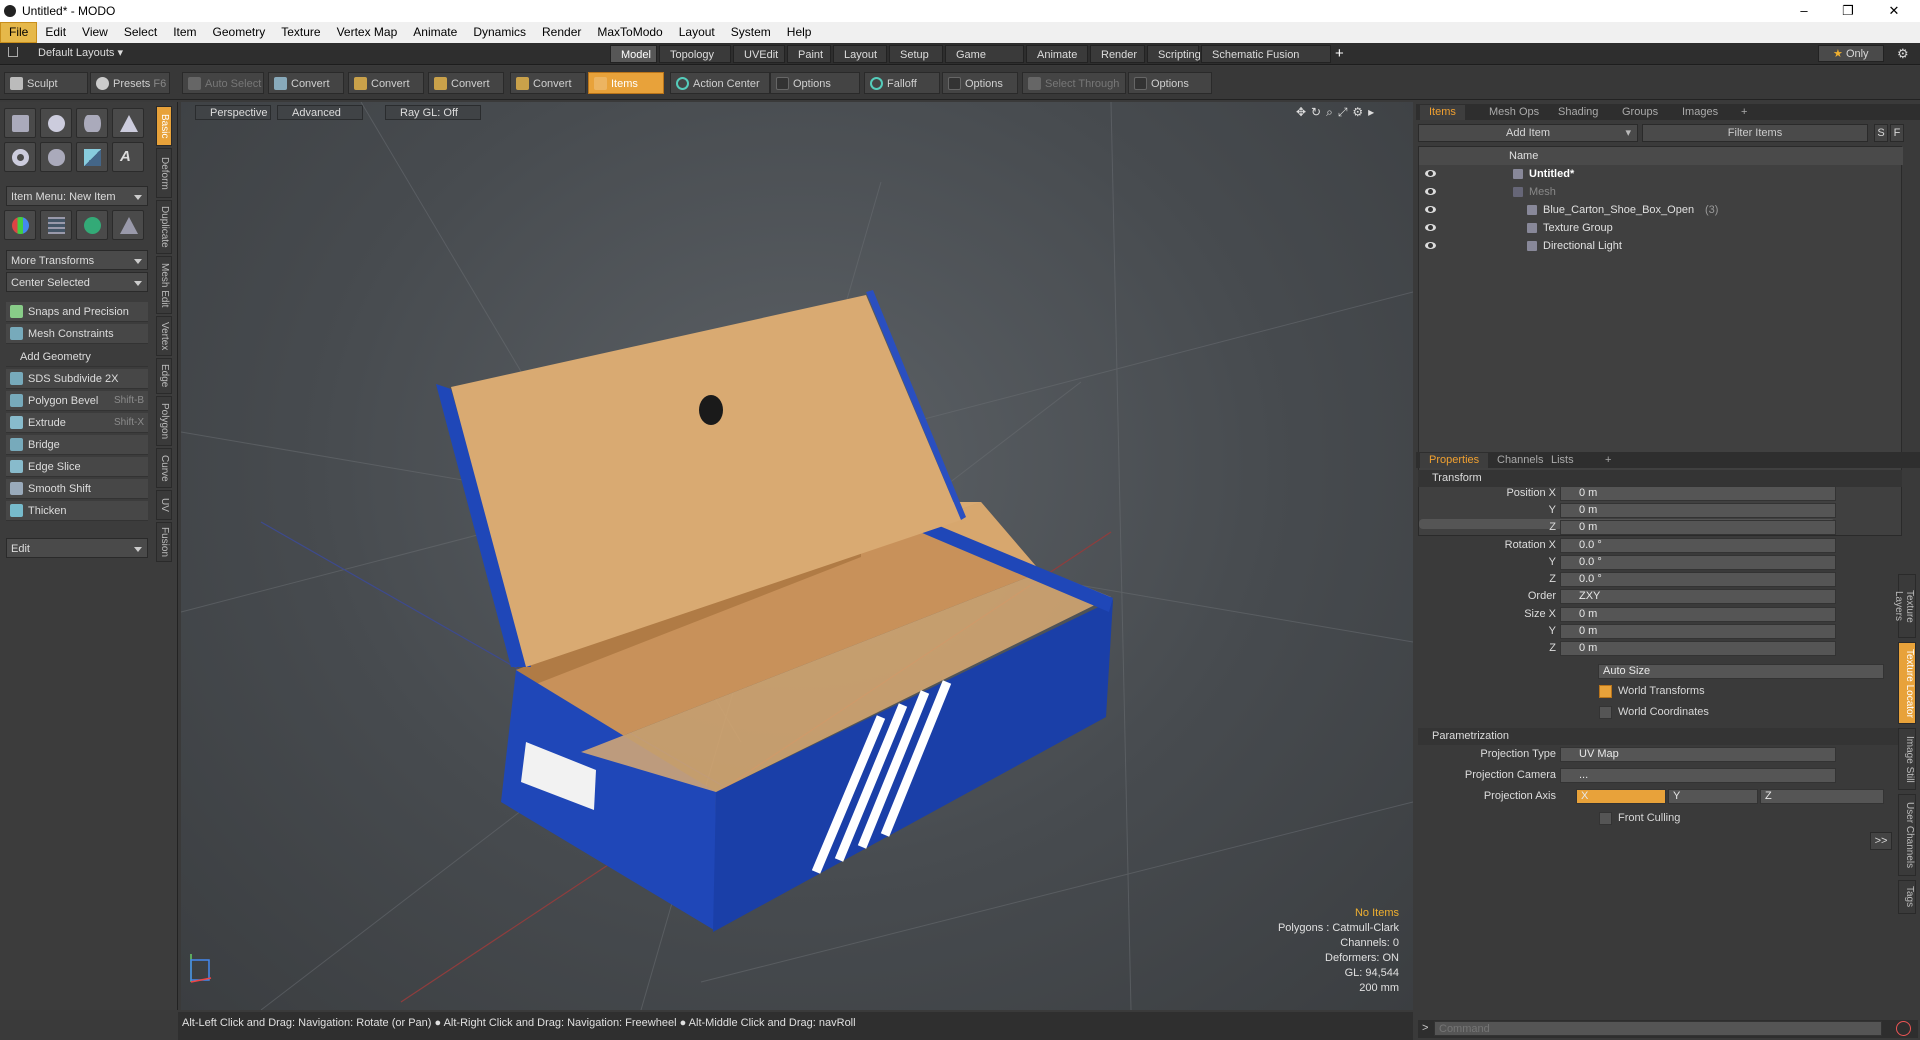 The width and height of the screenshot is (1920, 1040). Describe the element at coordinates (77, 312) in the screenshot. I see `snaps-precision-button: Snaps and Precision` at that location.